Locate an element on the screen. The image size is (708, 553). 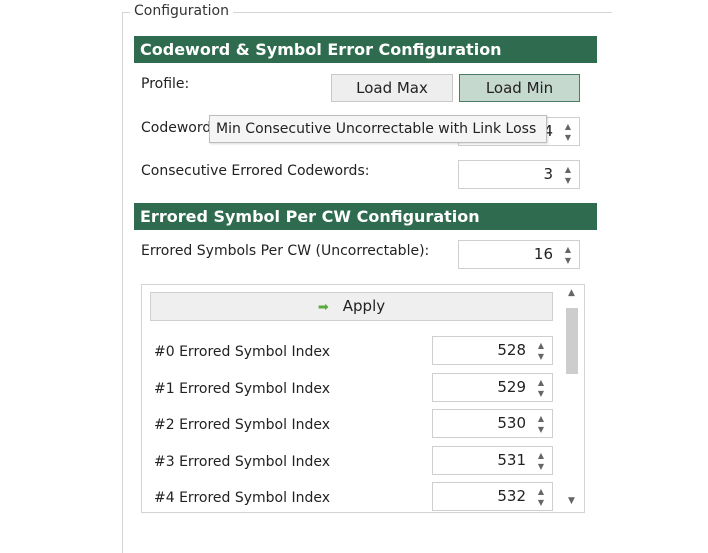
symbol-index-spinbox: 530 ▲ ▼ is located at coordinates (492, 423).